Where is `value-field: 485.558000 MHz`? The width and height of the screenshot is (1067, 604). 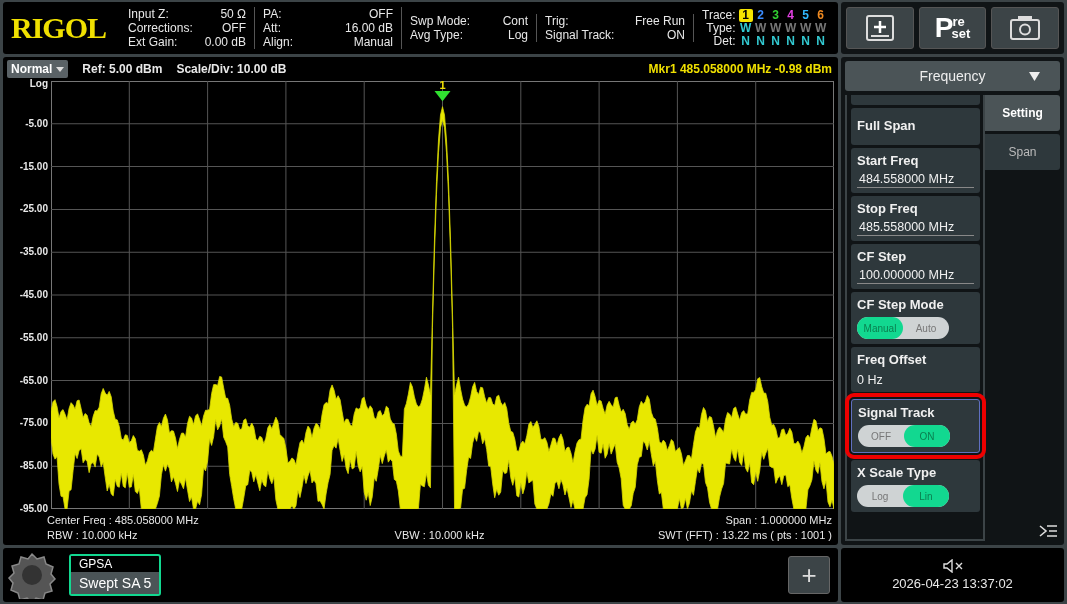
value-field: 485.558000 MHz is located at coordinates (915, 228).